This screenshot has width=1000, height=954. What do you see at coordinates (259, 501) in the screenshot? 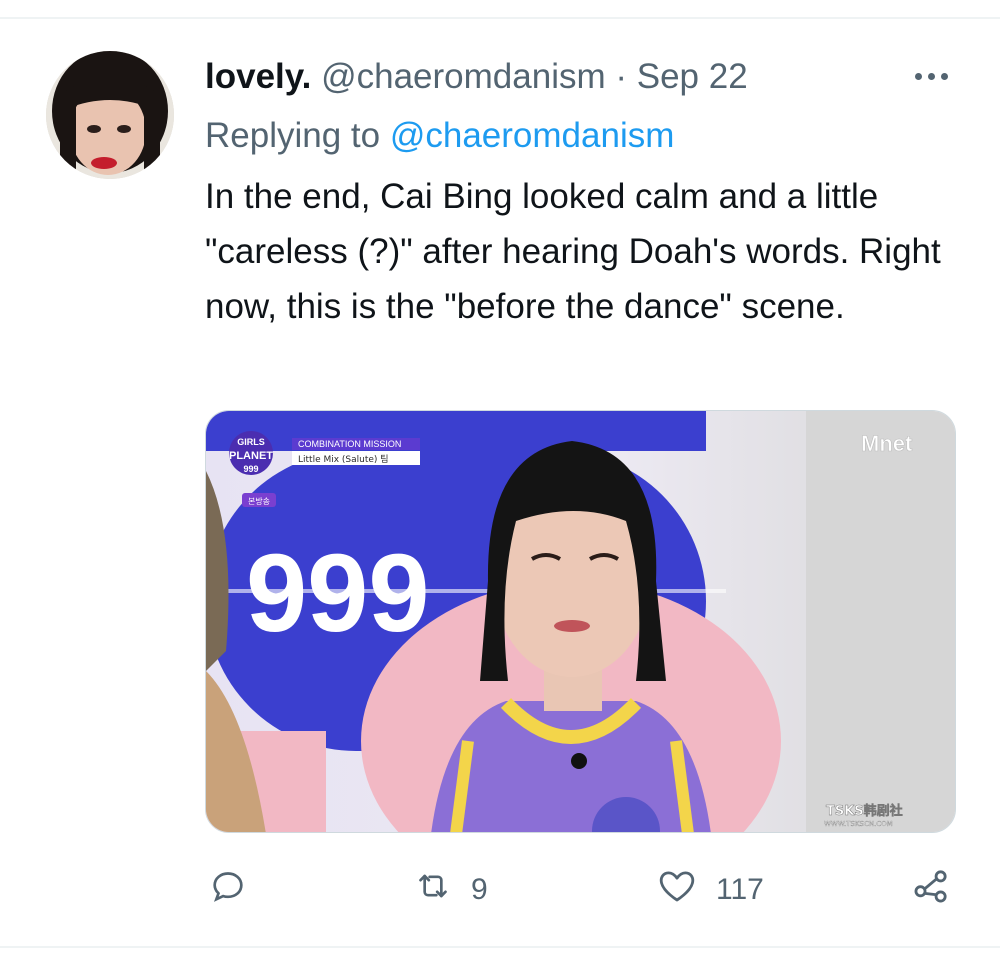
I see `broadcast-badge: 본방송` at bounding box center [259, 501].